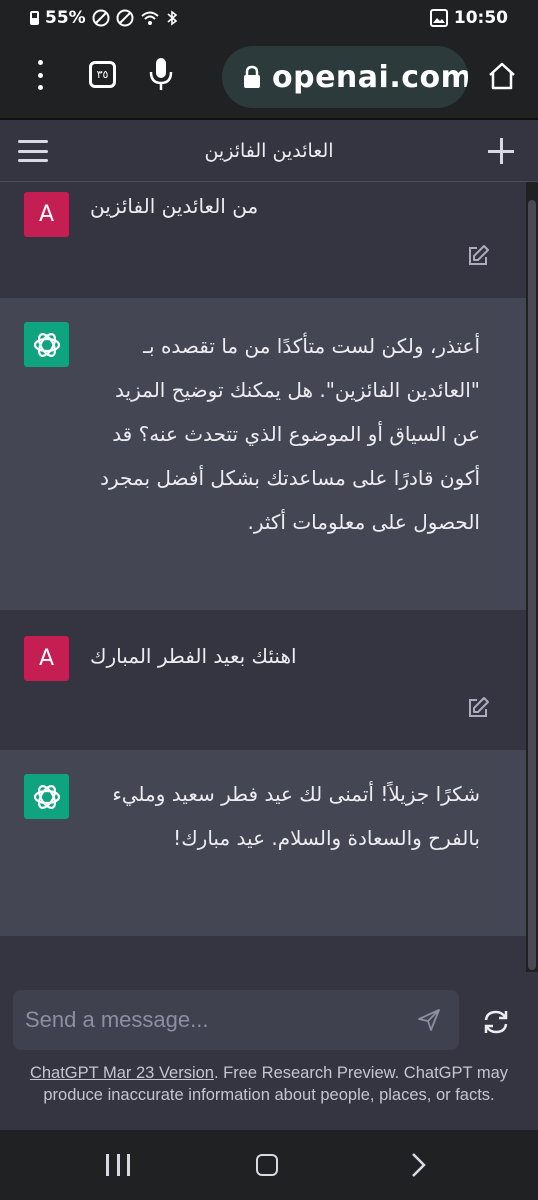 Image resolution: width=538 pixels, height=1200 pixels. I want to click on browser-toolbar: ٣٥ openai.com, so click(269, 77).